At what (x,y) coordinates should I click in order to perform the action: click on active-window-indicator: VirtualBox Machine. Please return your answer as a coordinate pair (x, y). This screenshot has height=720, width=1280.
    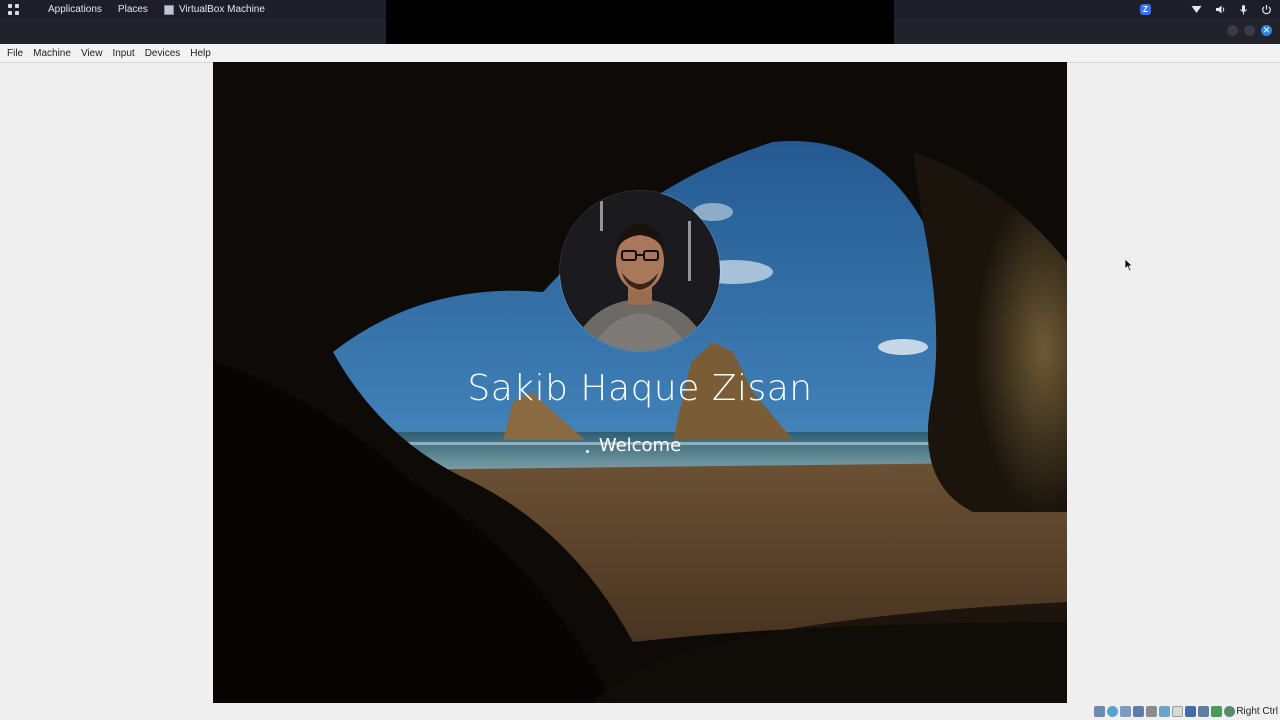
    Looking at the image, I should click on (214, 9).